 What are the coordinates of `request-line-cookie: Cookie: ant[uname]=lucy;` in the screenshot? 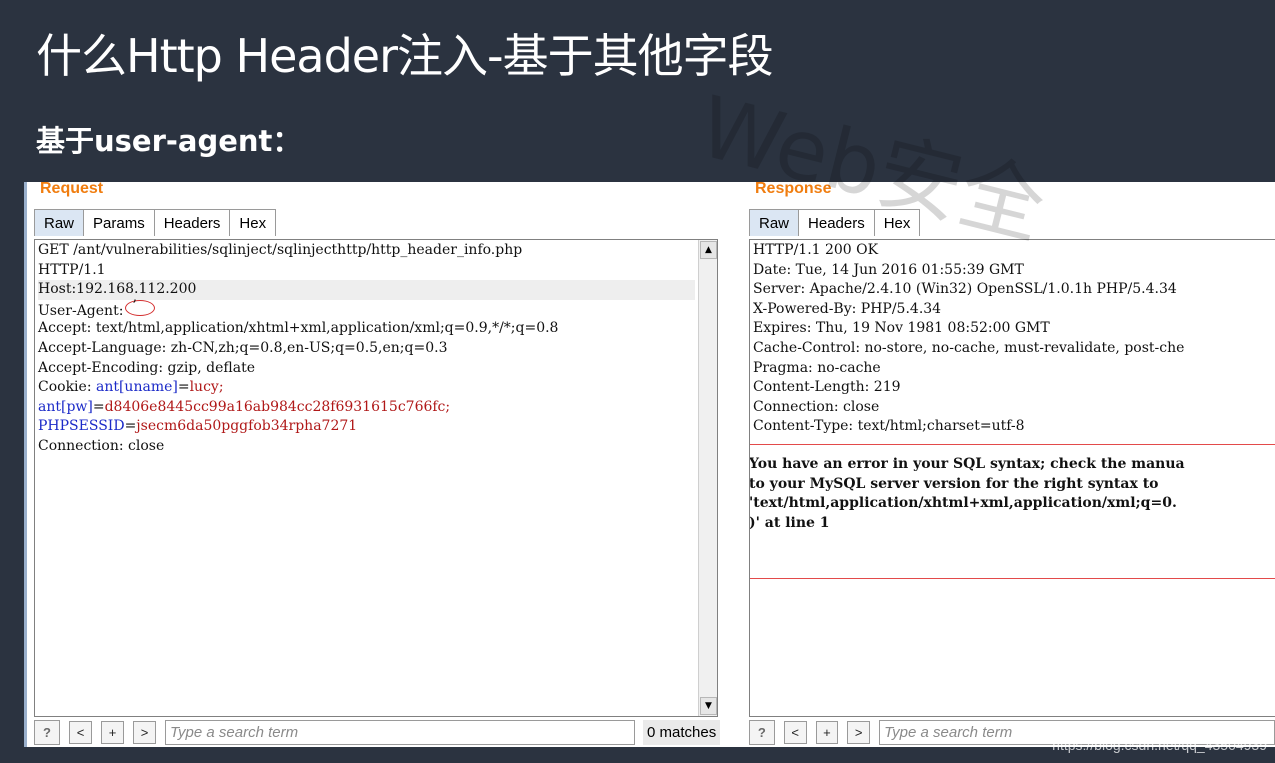 It's located at (377, 388).